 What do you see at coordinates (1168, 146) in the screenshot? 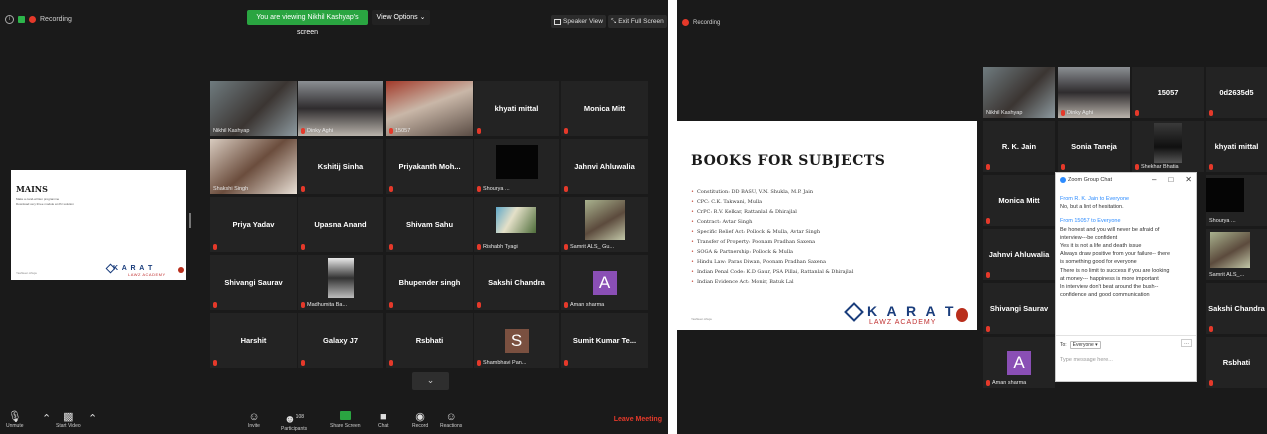
I see `video-tile: Shekhar Bhatia` at bounding box center [1168, 146].